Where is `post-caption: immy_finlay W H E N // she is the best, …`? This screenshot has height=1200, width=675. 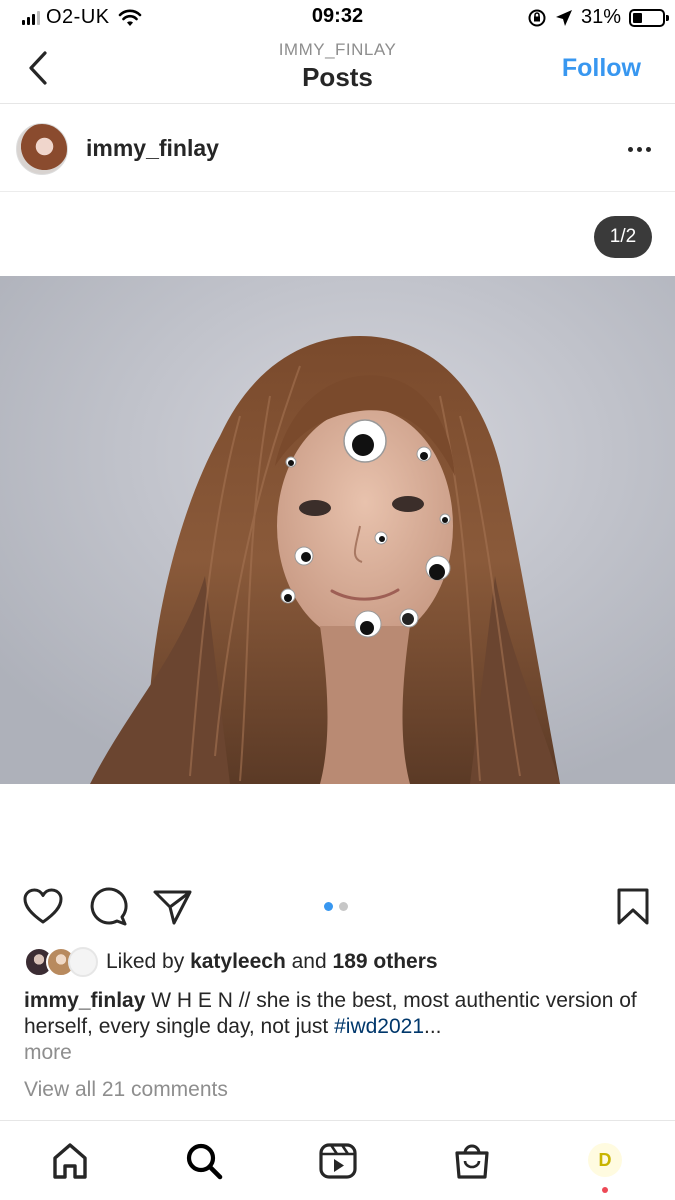
post-caption: immy_finlay W H E N // she is the best, … is located at coordinates (334, 1014).